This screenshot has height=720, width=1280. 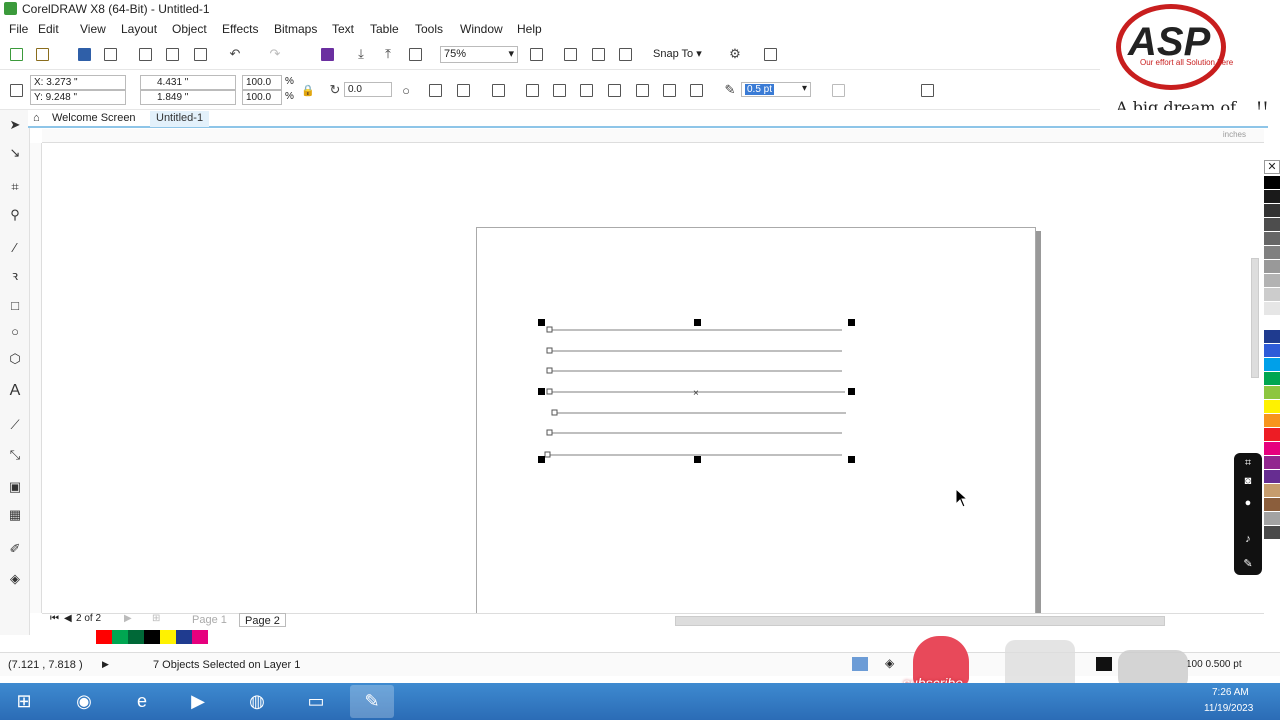 I want to click on connector-tool-icon: ⤡, so click(x=15, y=455).